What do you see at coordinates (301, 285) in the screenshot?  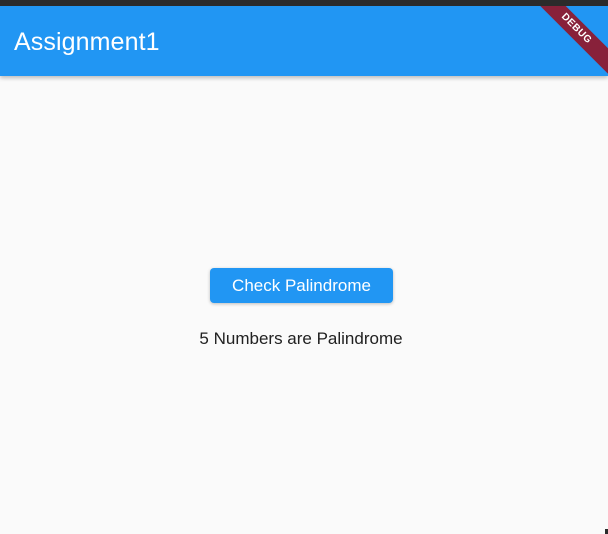 I see `check-palindrome-button: Check Palindrome` at bounding box center [301, 285].